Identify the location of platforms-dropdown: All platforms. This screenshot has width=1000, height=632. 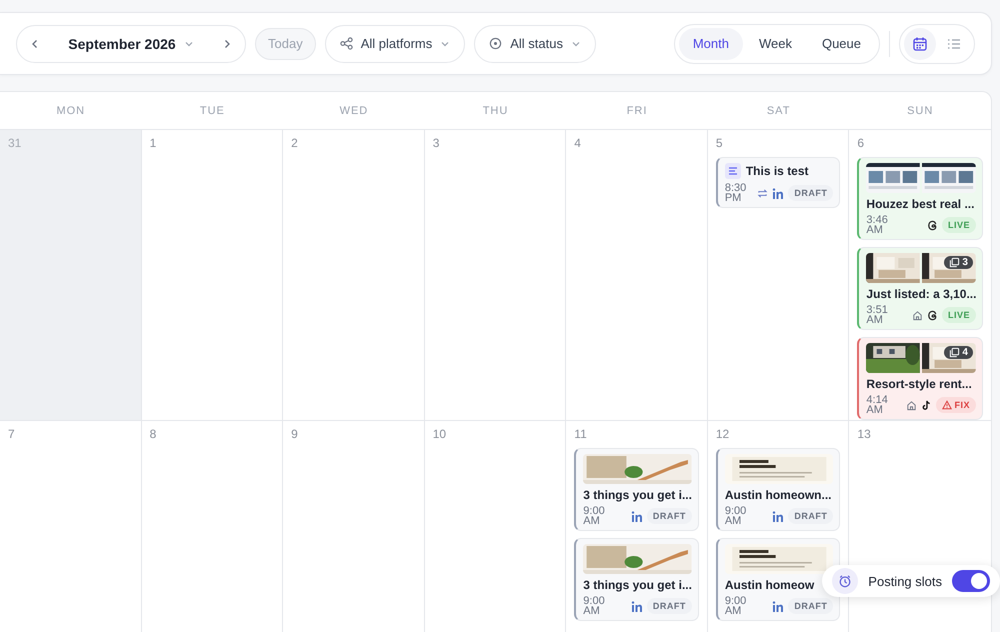
(395, 43).